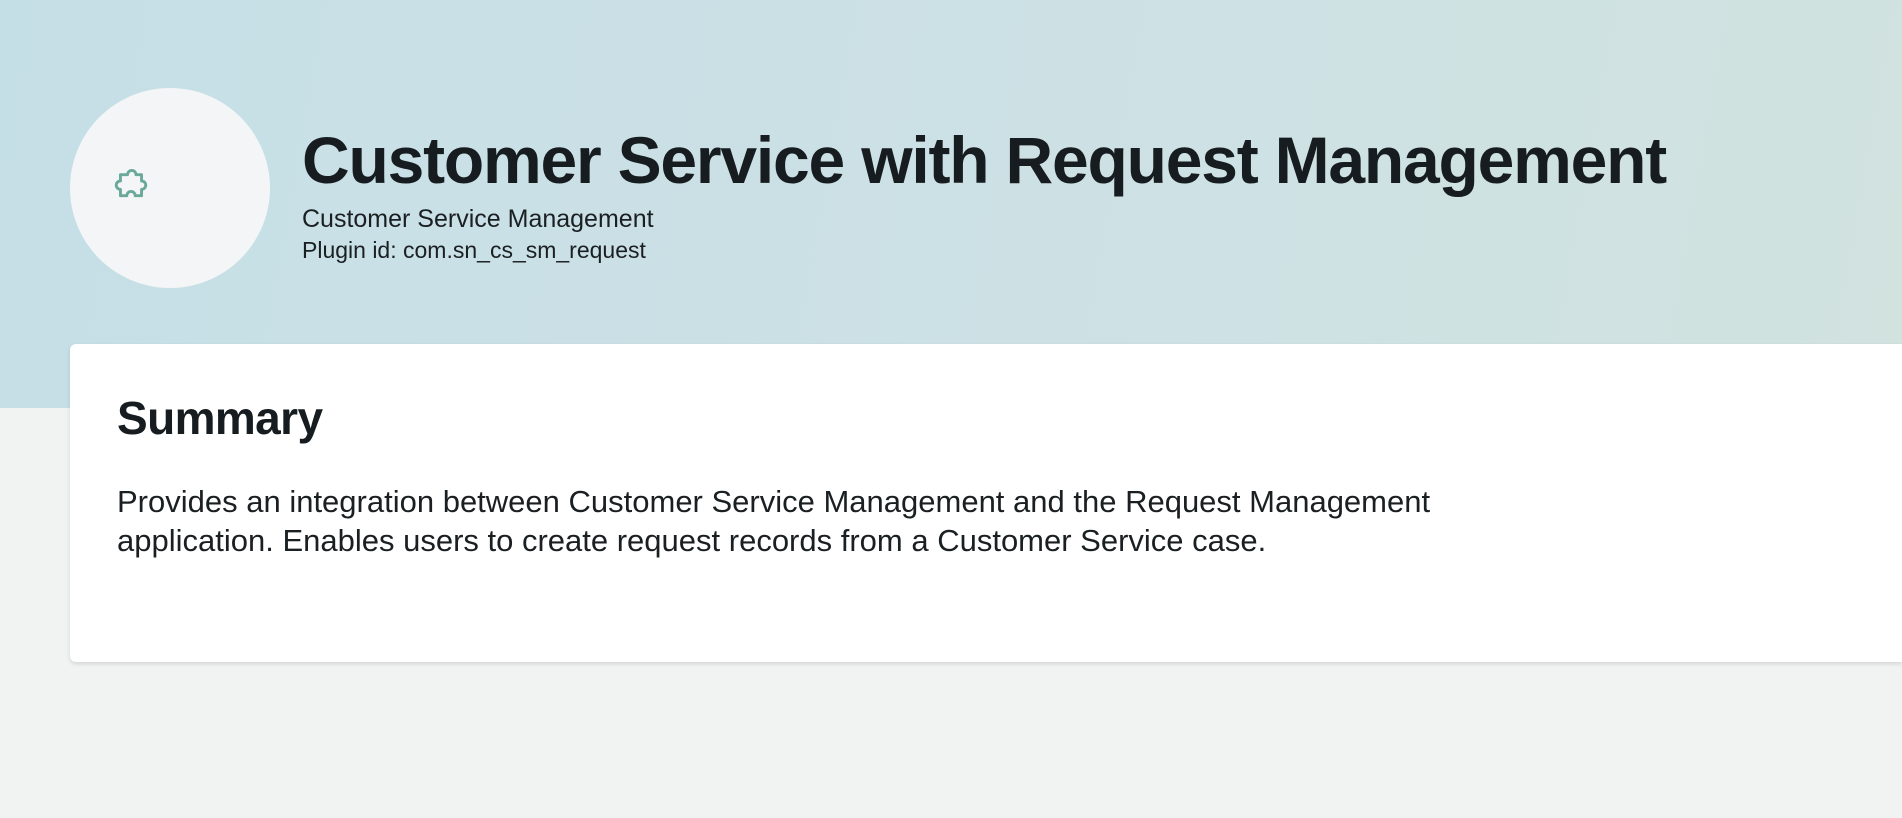  I want to click on plugin-product-name: Customer Service Management, so click(478, 219).